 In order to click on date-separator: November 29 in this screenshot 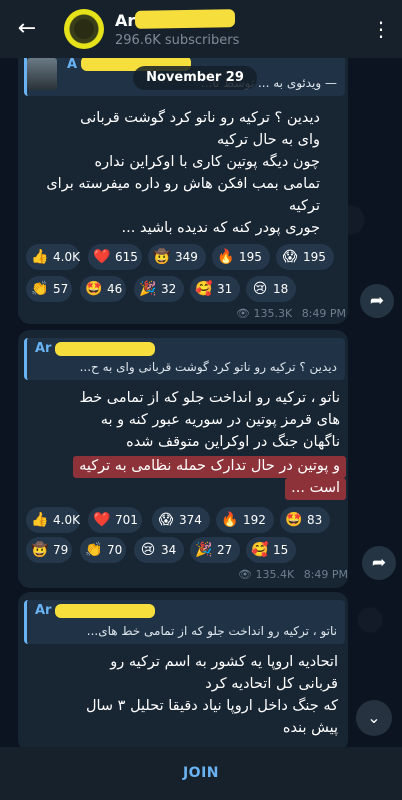, I will do `click(195, 78)`.